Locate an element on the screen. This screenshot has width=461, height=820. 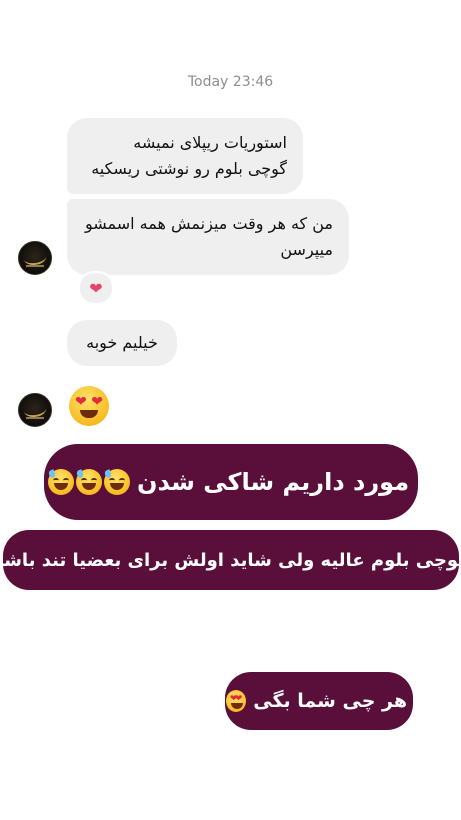
timestamp: Today 23:46 is located at coordinates (230, 82).